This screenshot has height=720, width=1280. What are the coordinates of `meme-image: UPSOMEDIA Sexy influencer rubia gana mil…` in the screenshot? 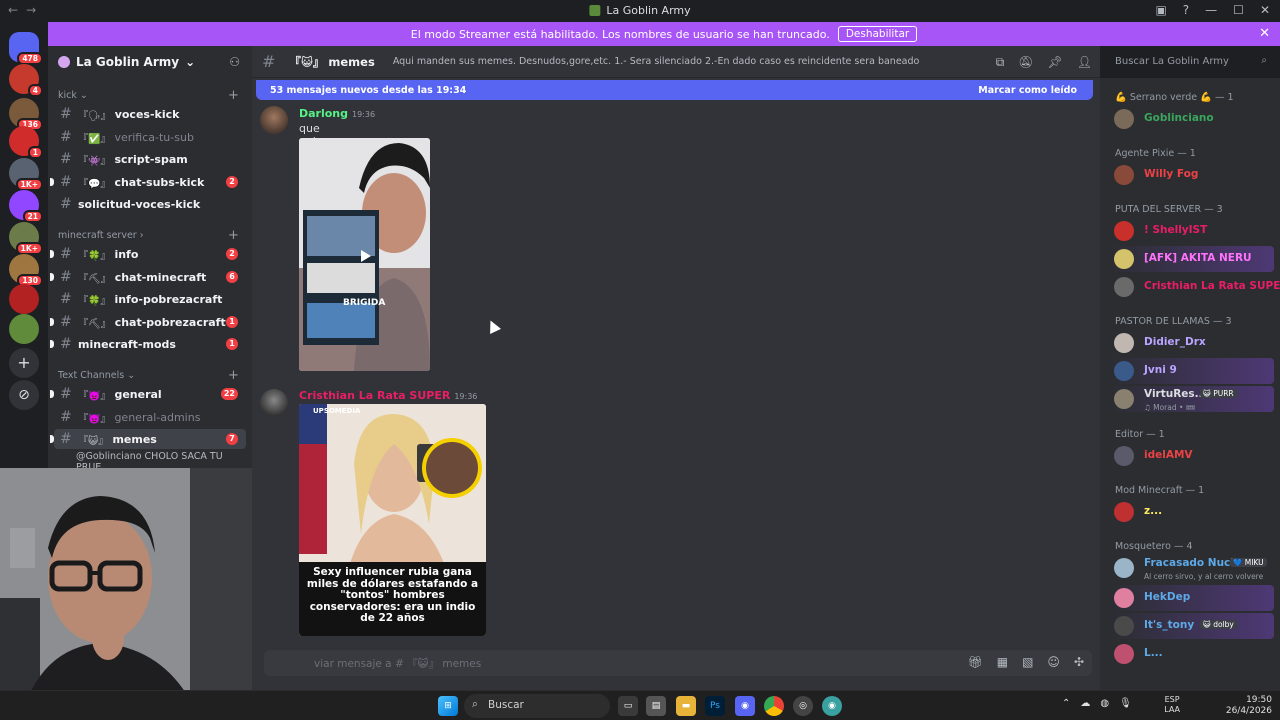 It's located at (392, 520).